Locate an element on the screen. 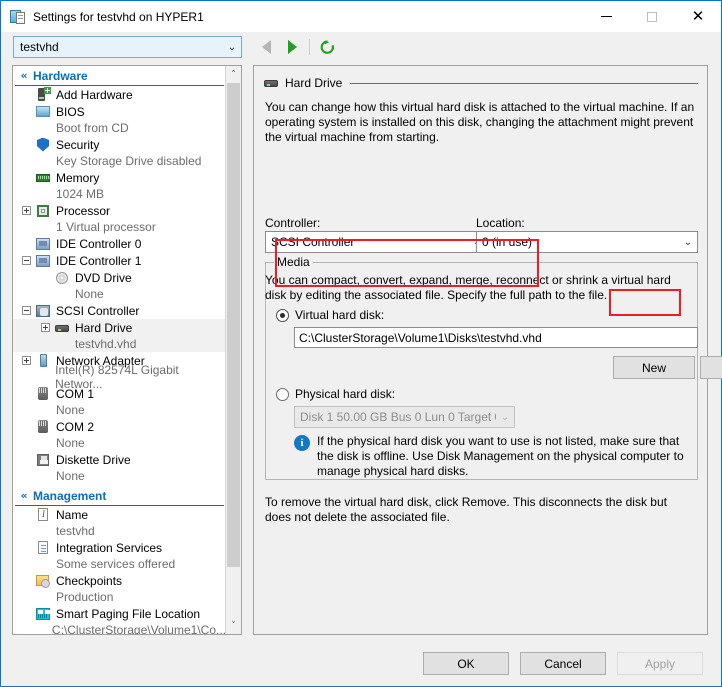 The image size is (722, 687). sidebar-label: Add Hardware is located at coordinates (94, 94).